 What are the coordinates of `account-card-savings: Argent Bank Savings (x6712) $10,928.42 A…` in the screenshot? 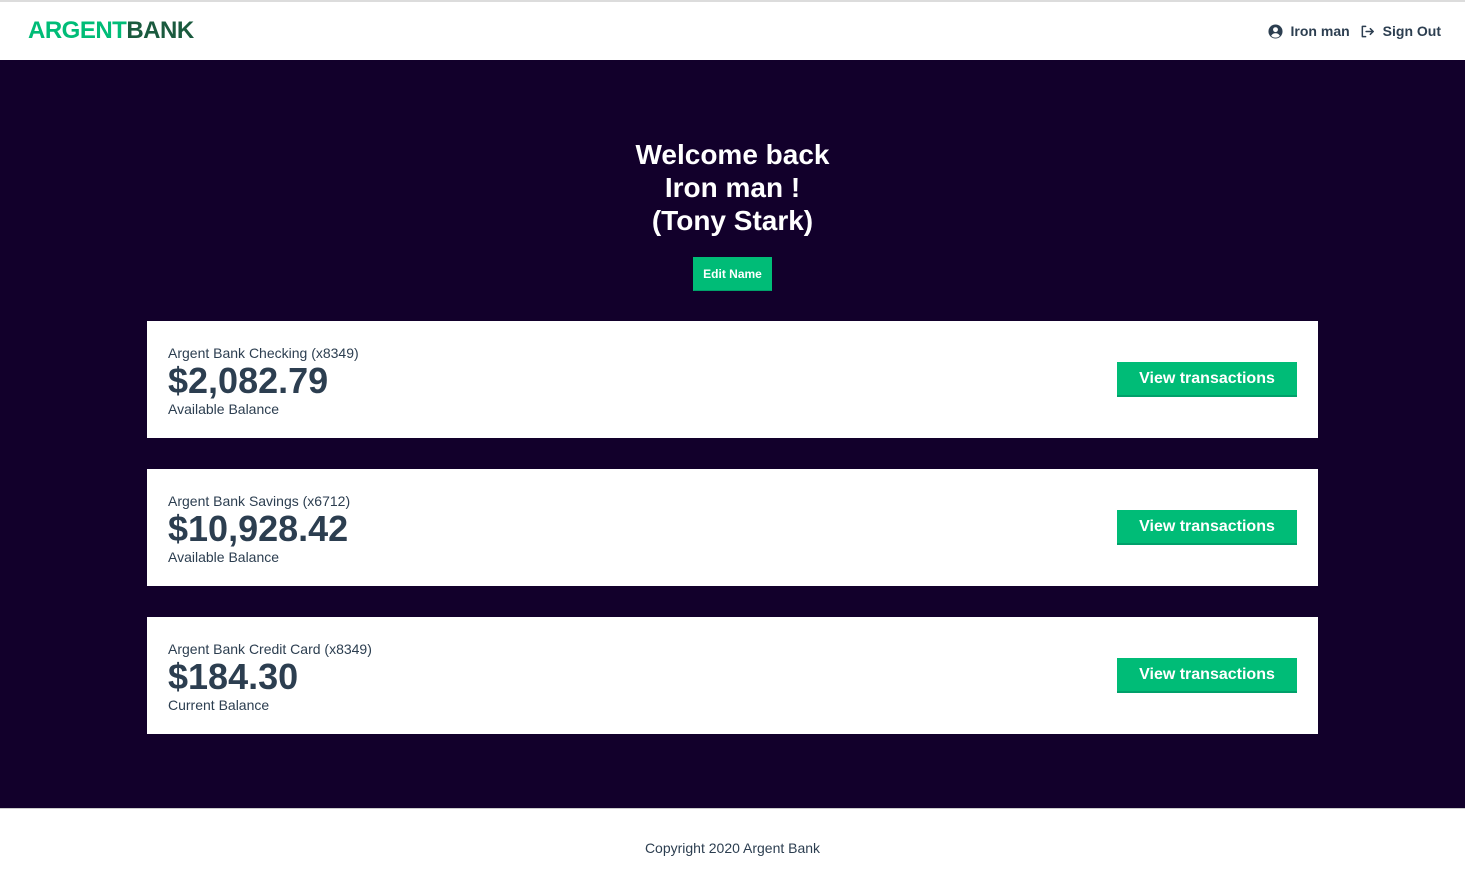 It's located at (732, 527).